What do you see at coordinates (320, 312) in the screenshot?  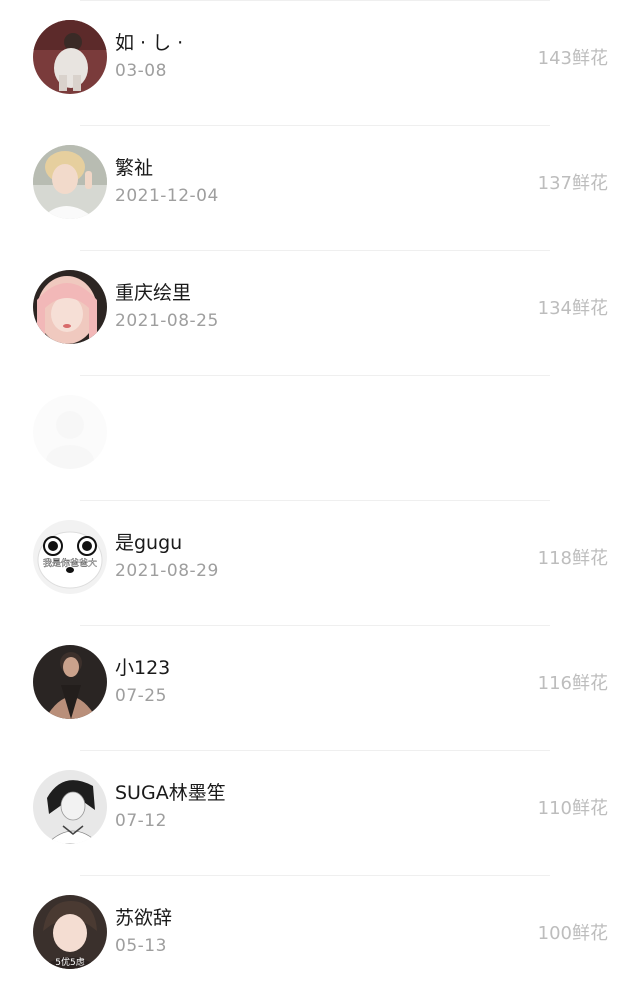 I see `list-item: 重庆绘里 2021-08-25 134鲜花` at bounding box center [320, 312].